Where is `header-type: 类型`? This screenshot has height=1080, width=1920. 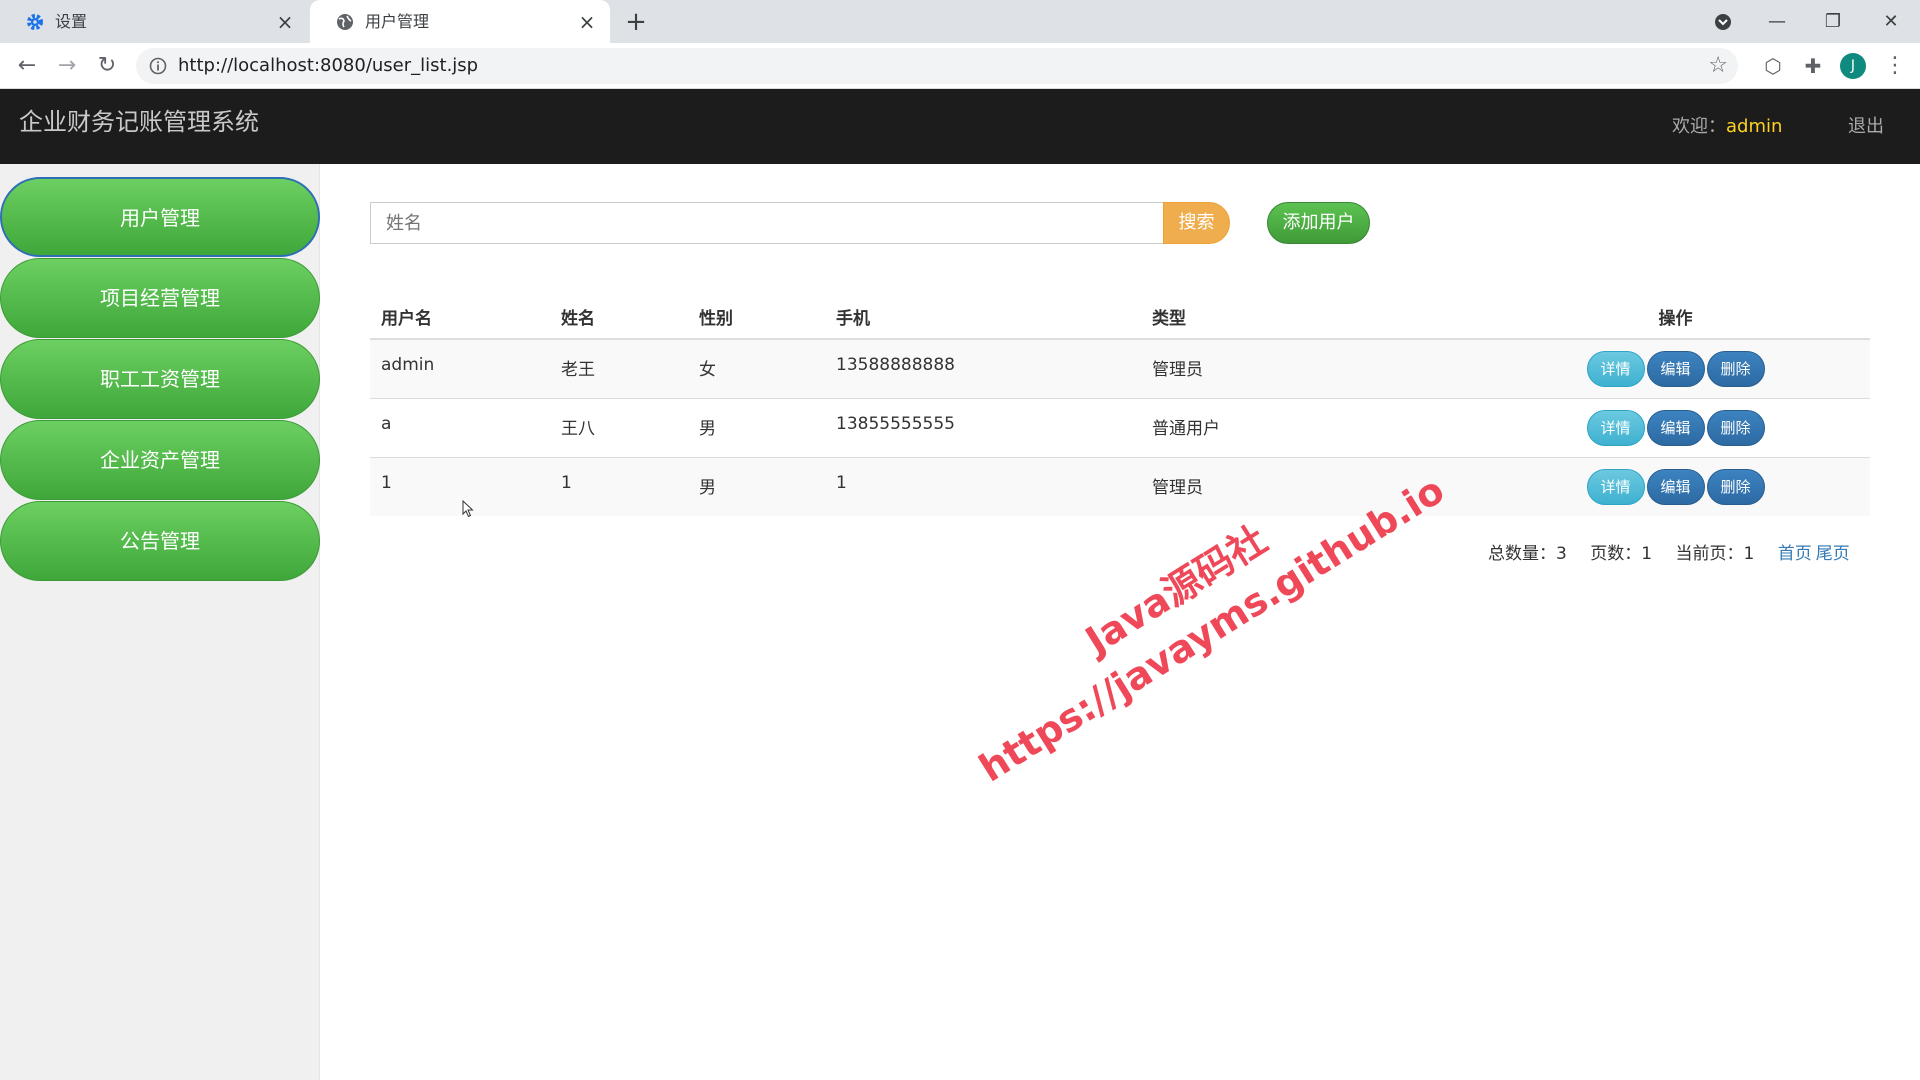
header-type: 类型 is located at coordinates (1311, 317).